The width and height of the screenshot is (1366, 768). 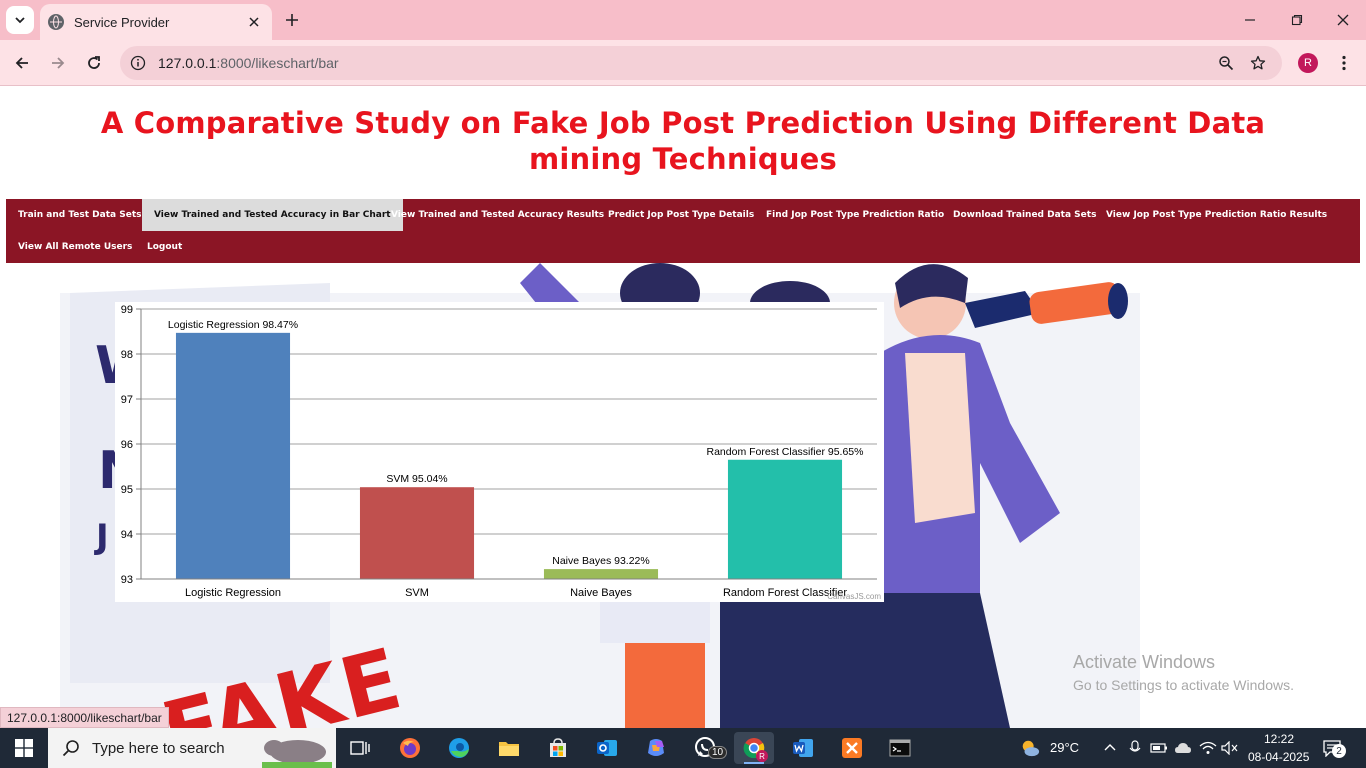 What do you see at coordinates (233, 593) in the screenshot?
I see `x-tick-label: Logistic Regression` at bounding box center [233, 593].